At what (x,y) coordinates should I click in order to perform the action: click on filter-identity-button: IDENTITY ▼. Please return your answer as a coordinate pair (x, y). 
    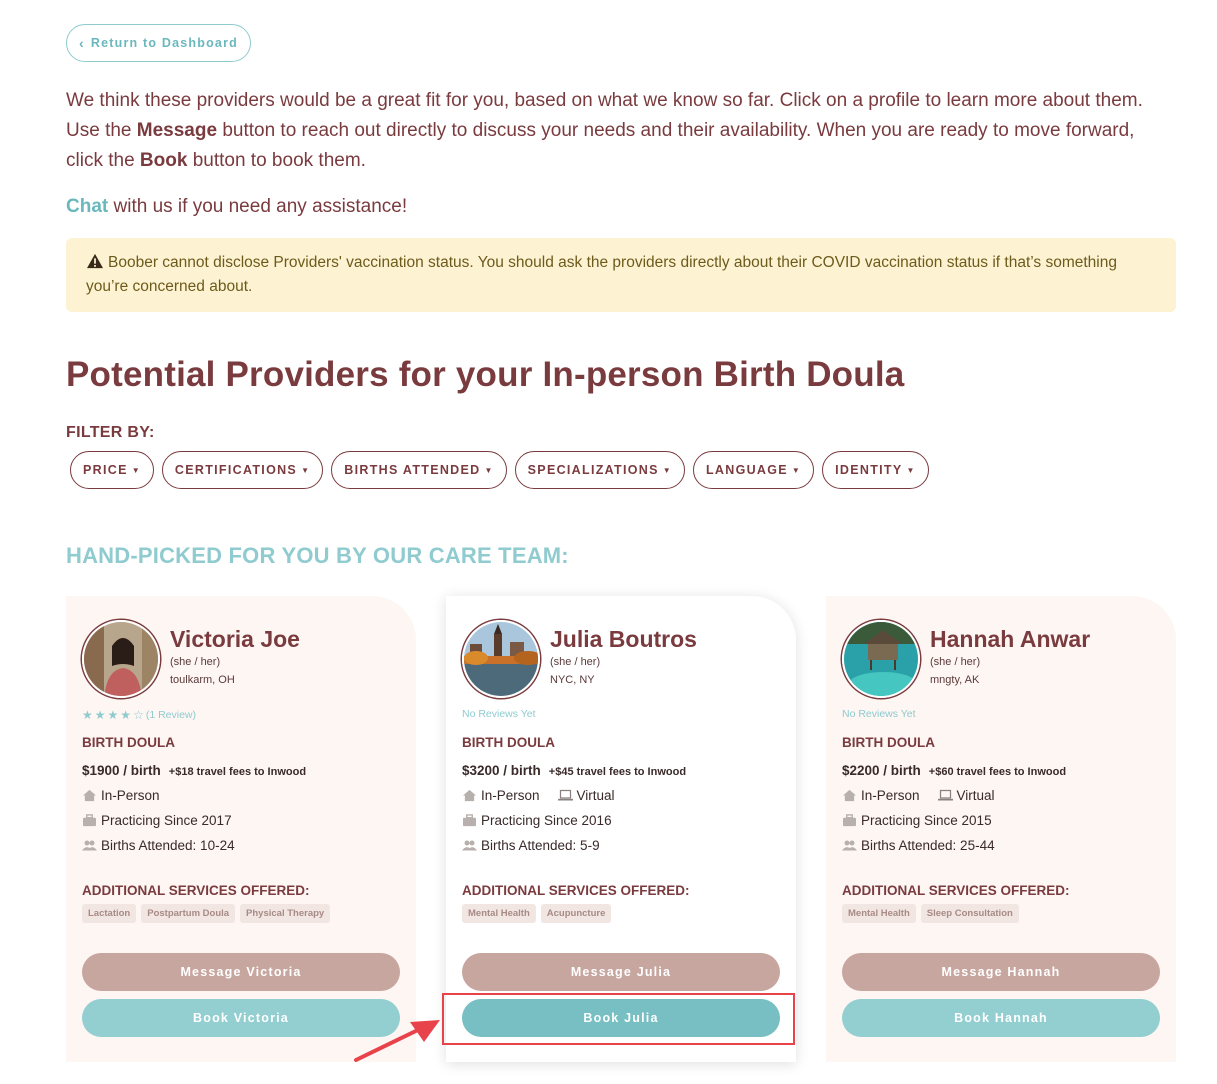
    Looking at the image, I should click on (875, 470).